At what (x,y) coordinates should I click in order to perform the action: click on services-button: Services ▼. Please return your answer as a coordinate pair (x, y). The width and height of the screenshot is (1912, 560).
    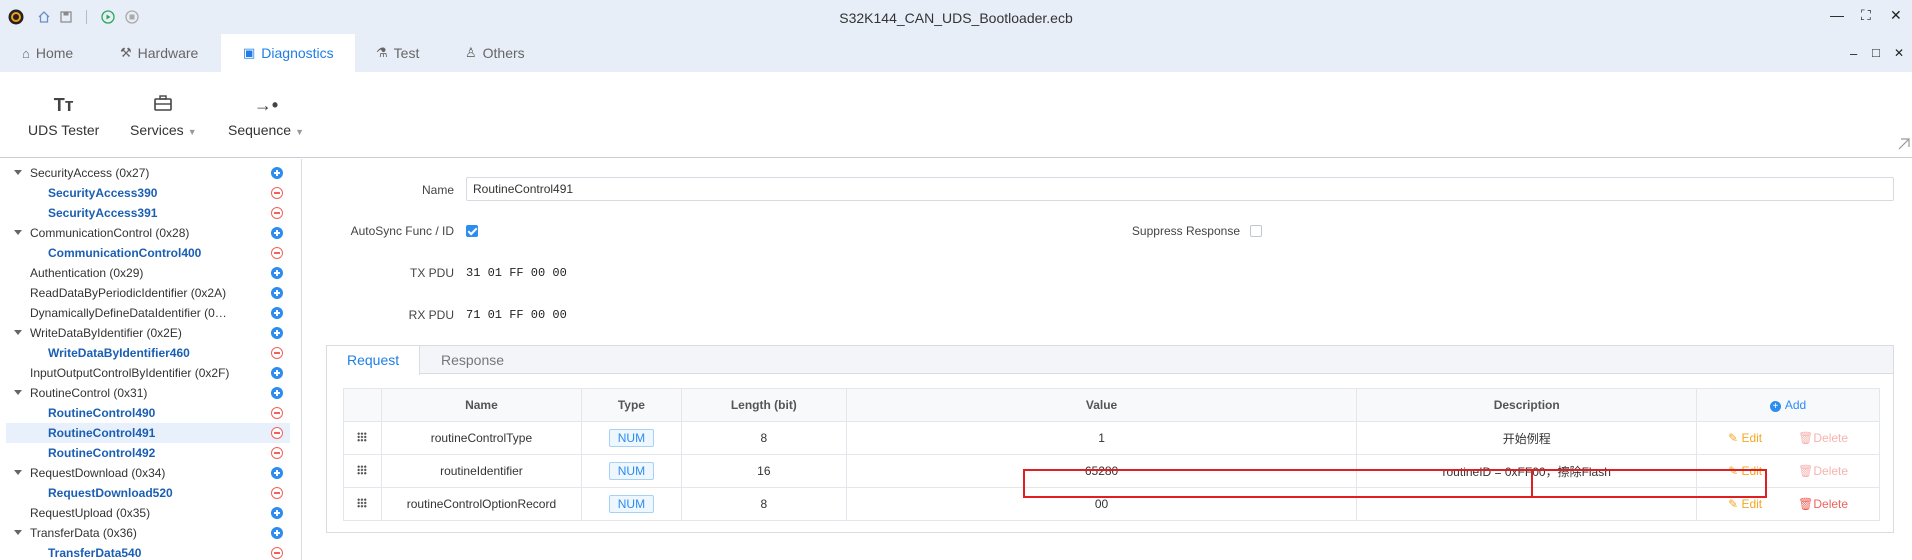
    Looking at the image, I should click on (163, 116).